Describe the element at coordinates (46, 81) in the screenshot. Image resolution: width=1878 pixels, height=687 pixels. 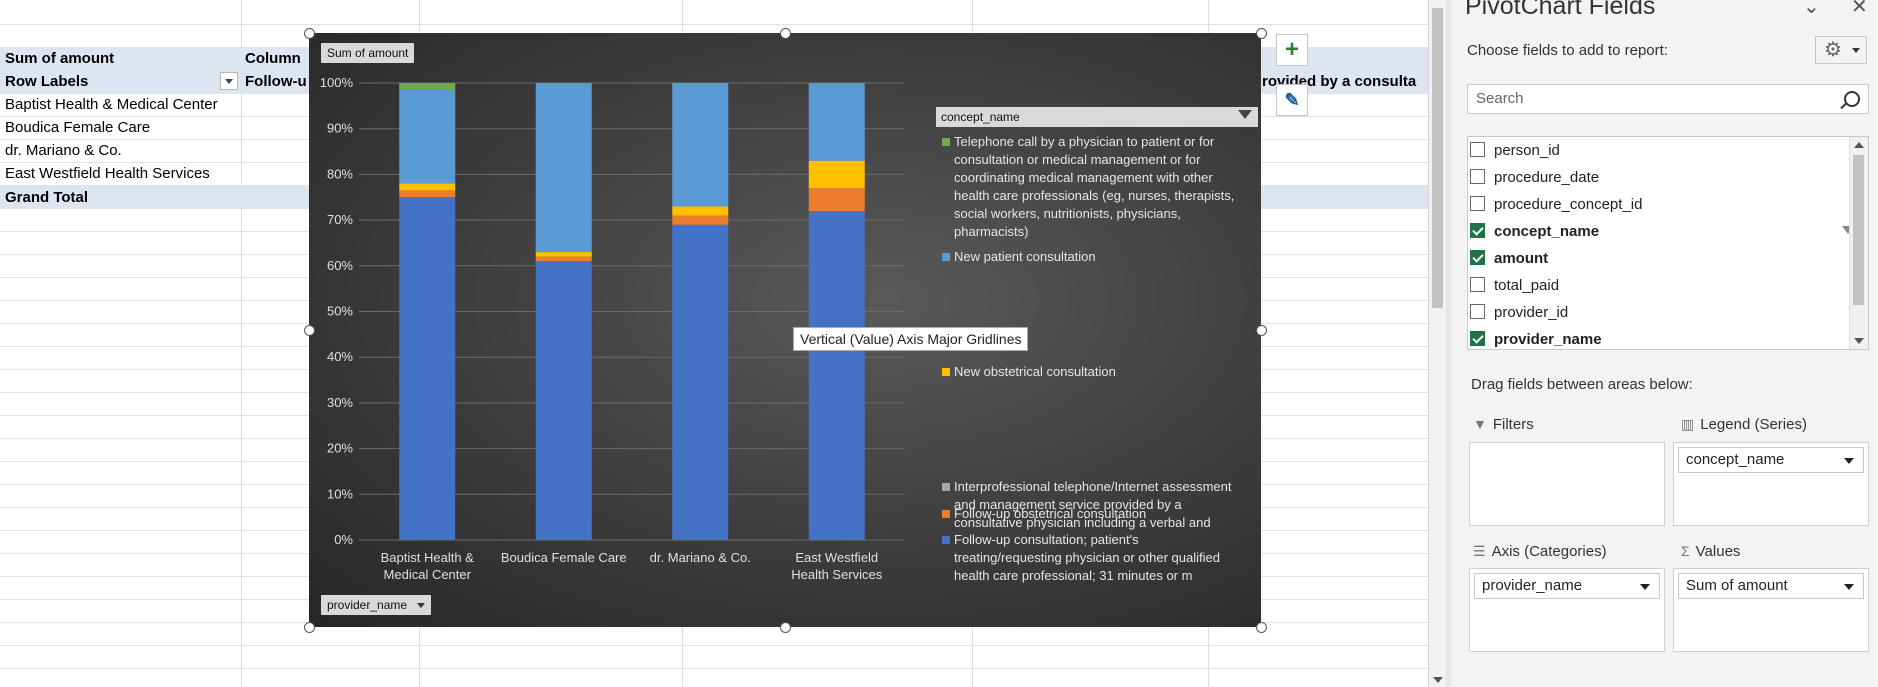
I see `pivot-row-labels: Row Labels` at that location.